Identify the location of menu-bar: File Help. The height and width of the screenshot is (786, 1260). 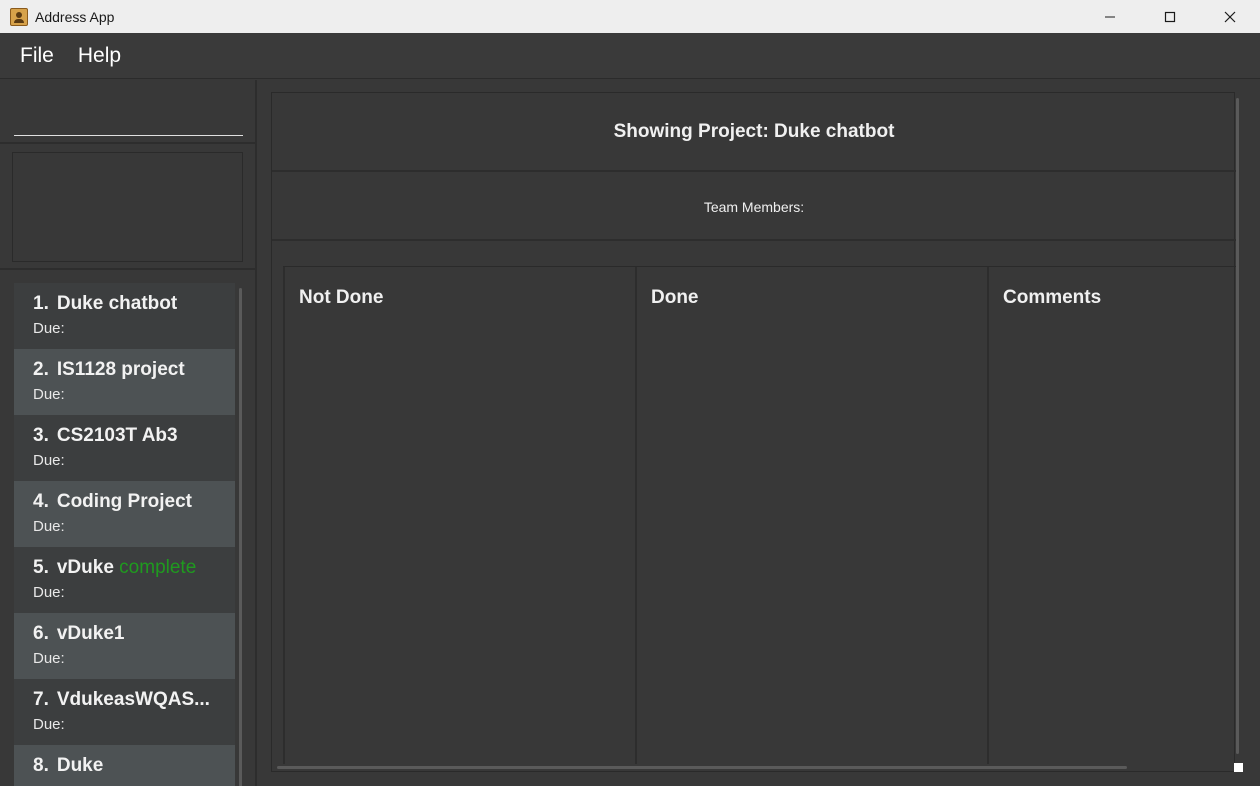
(630, 56).